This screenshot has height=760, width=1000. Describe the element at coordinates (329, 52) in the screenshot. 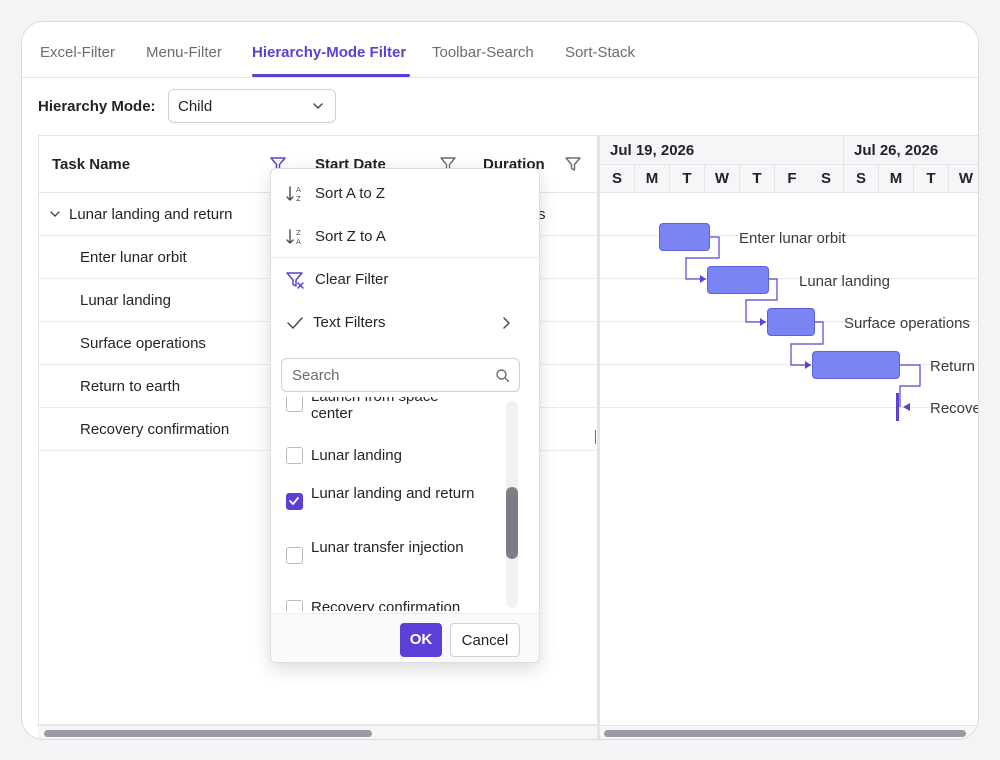

I see `tab-hierarchy-mode-filter: Hierarchy-Mode Filter` at that location.